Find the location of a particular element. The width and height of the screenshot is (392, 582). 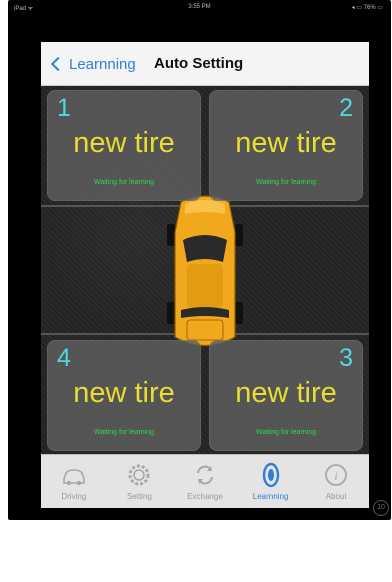

tire-number: 4 is located at coordinates (64, 358).